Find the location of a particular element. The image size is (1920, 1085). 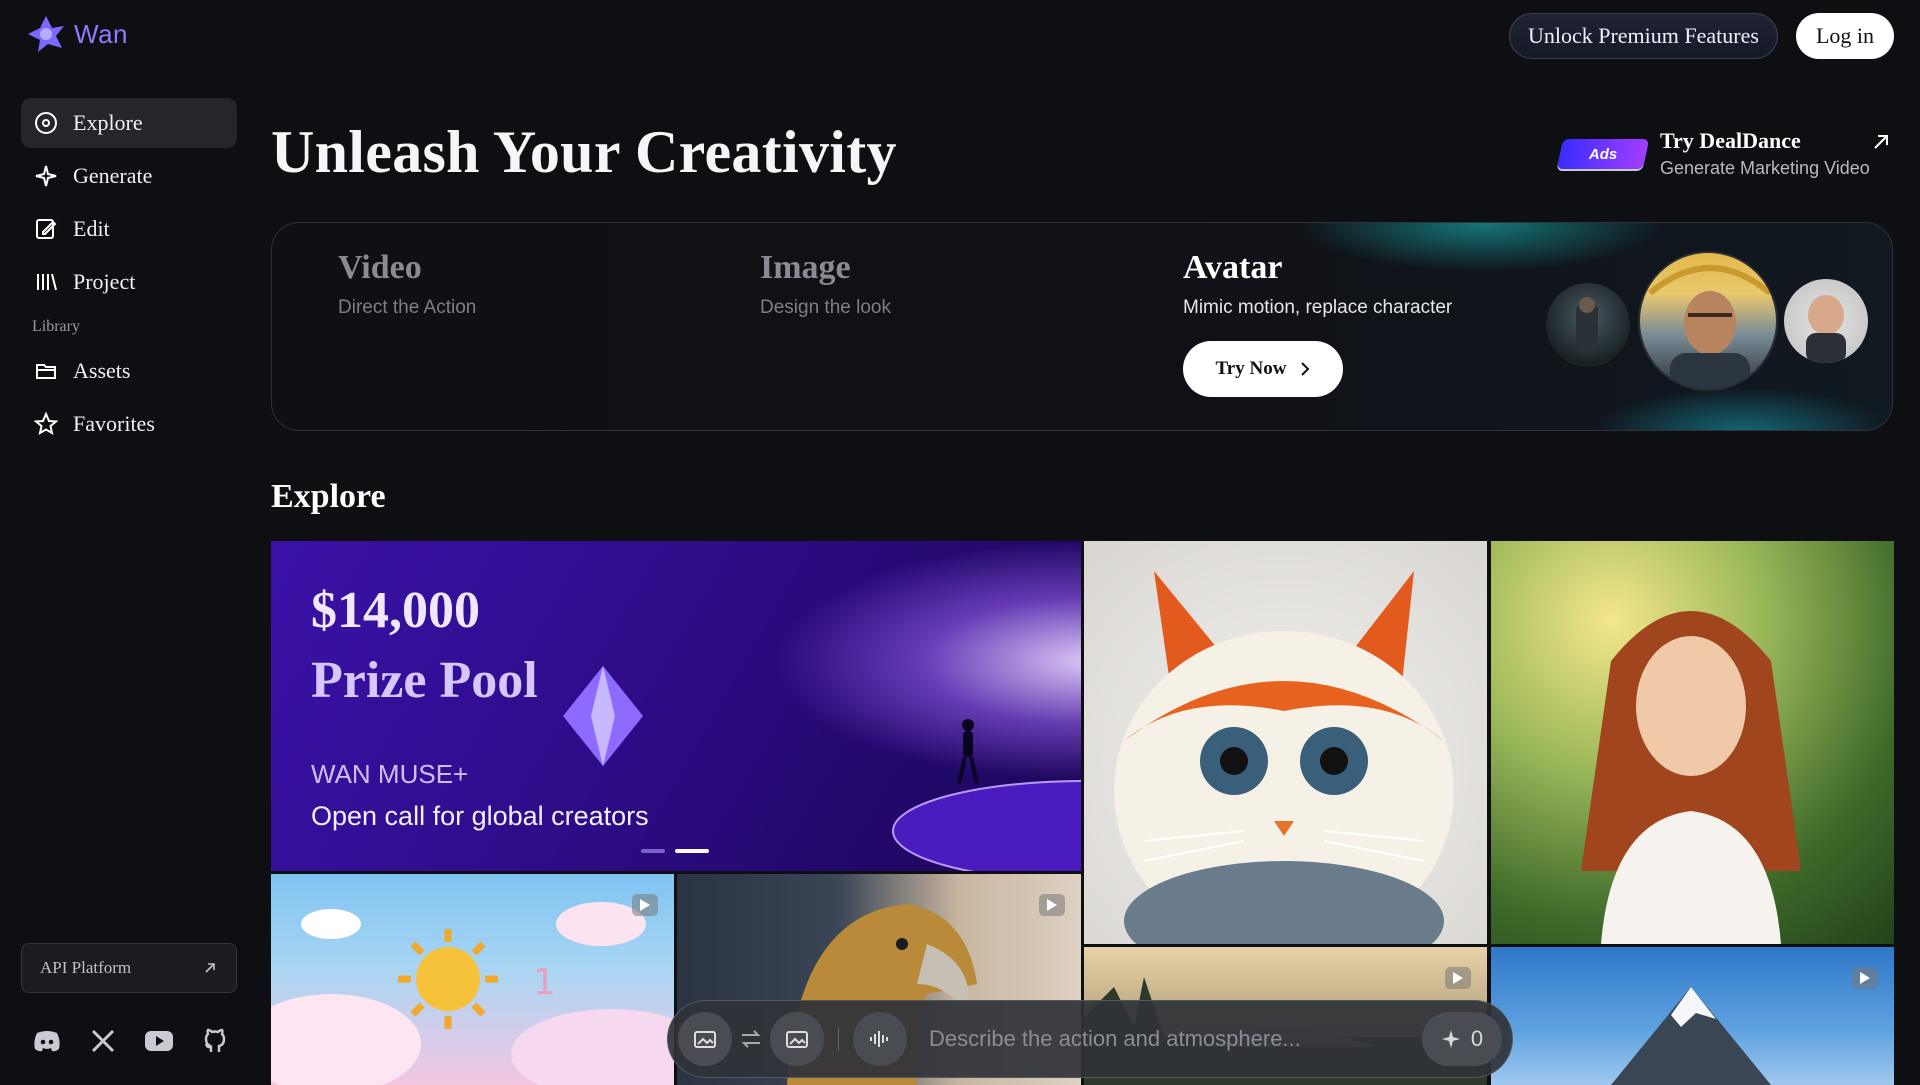

banner-brand: WAN MUSE+ is located at coordinates (390, 774).